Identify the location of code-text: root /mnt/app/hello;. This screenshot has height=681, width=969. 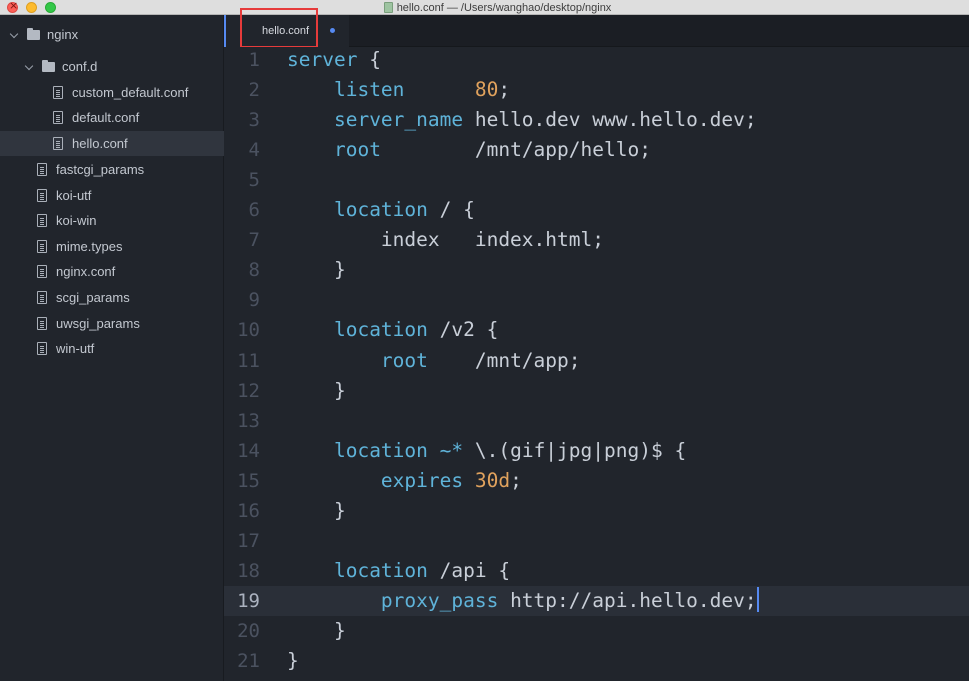
(469, 150).